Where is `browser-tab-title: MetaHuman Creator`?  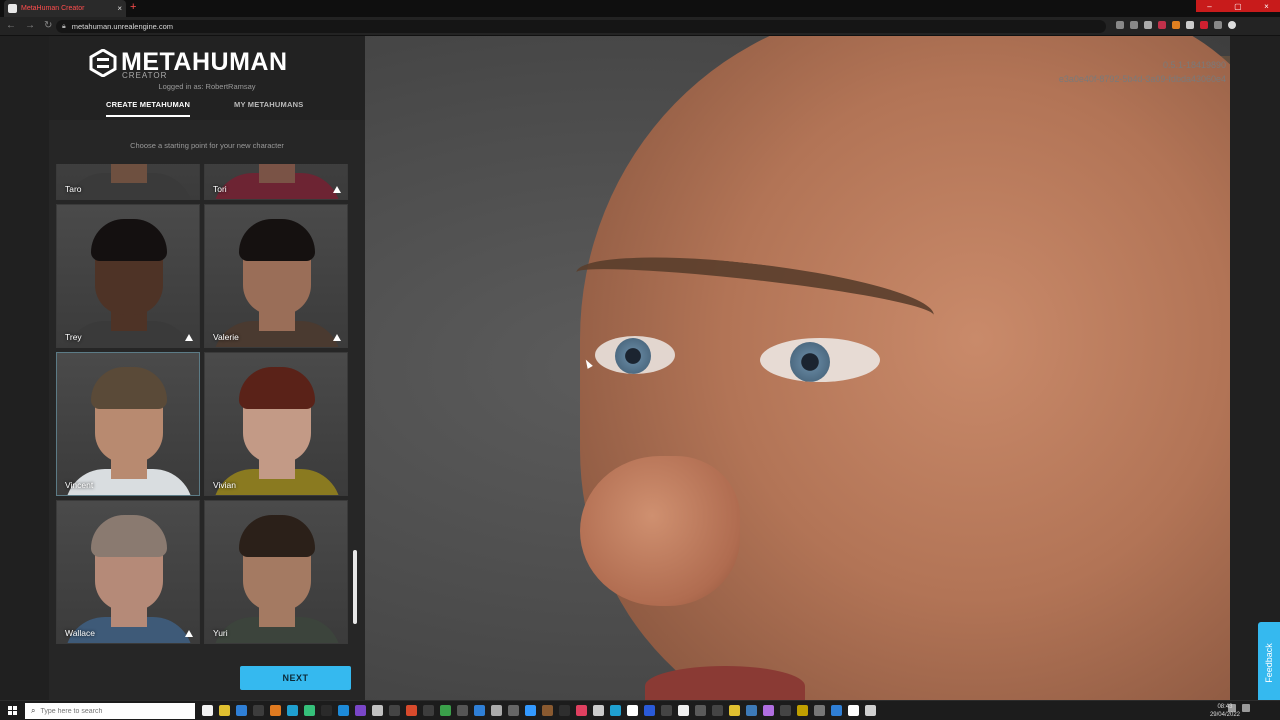 browser-tab-title: MetaHuman Creator is located at coordinates (53, 8).